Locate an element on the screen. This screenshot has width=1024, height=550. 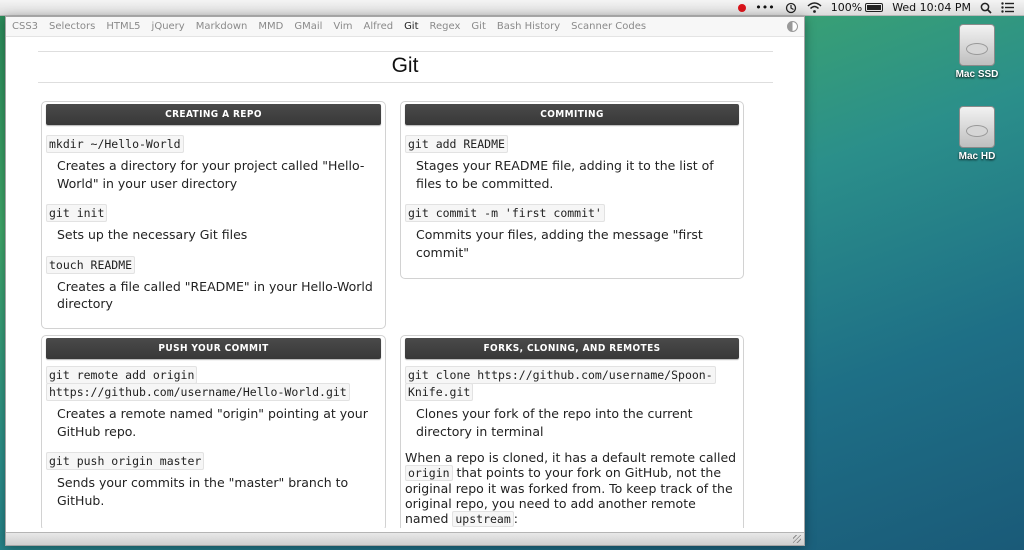
command-code: mkdir ~/Hello-World is located at coordinates (115, 144).